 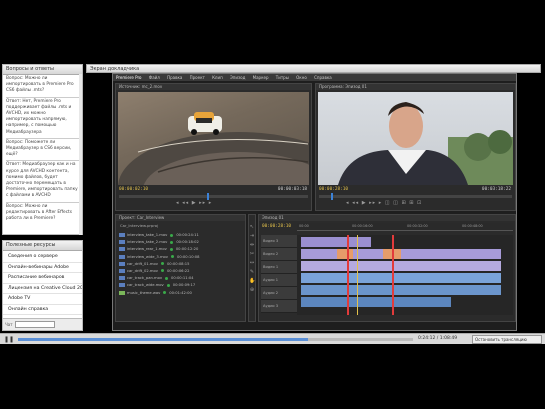 I want to click on menu-marker: Маркер, so click(x=261, y=77).